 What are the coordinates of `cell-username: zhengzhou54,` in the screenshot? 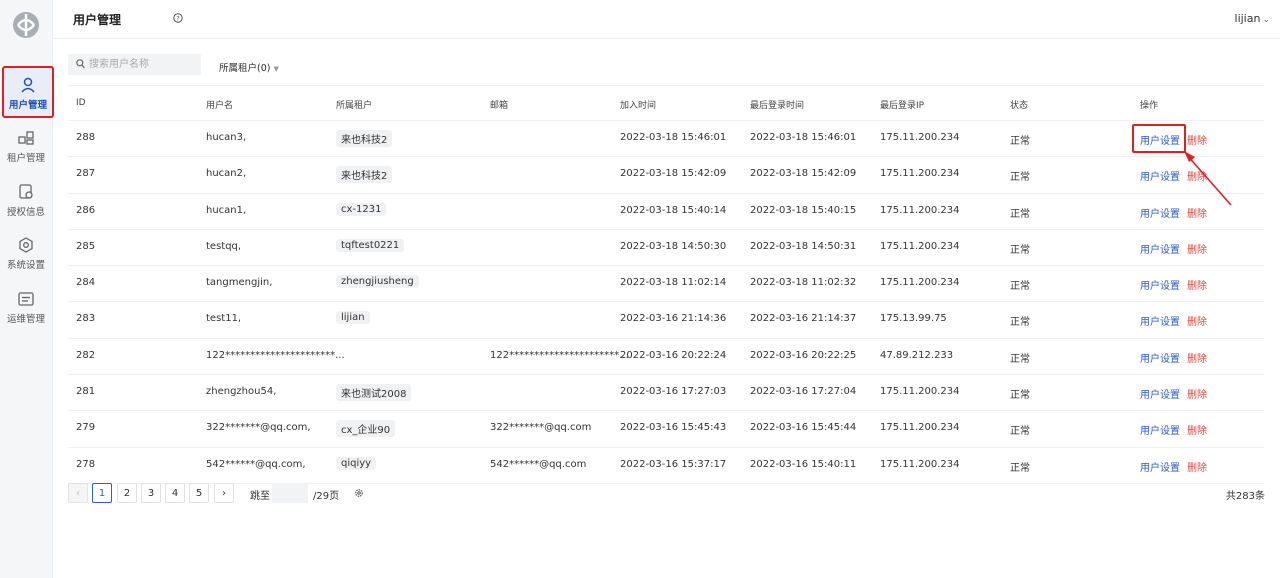 It's located at (241, 392).